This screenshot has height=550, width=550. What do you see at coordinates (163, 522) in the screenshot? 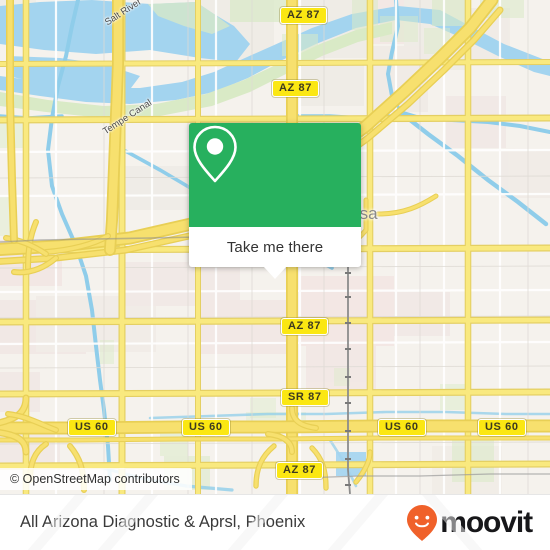
I see `place-title: All Arizona Diagnostic & Aprsl, Phoenix` at bounding box center [163, 522].